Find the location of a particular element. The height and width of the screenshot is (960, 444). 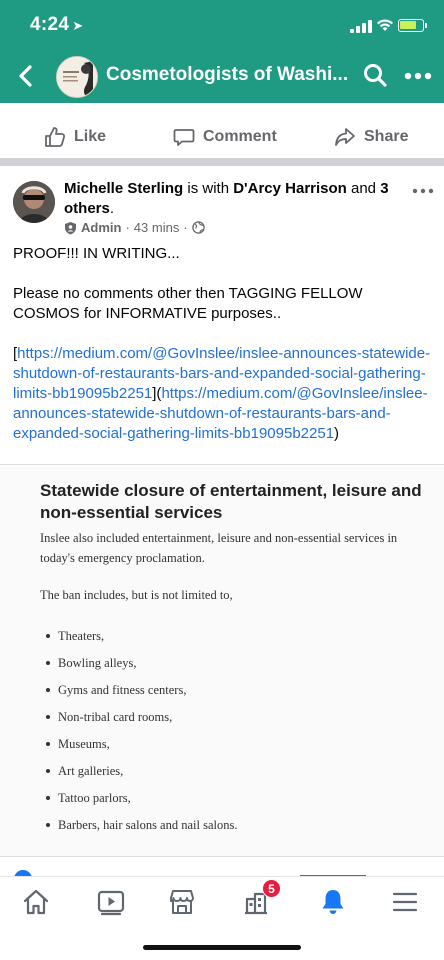

preview-divider is located at coordinates (222, 464).